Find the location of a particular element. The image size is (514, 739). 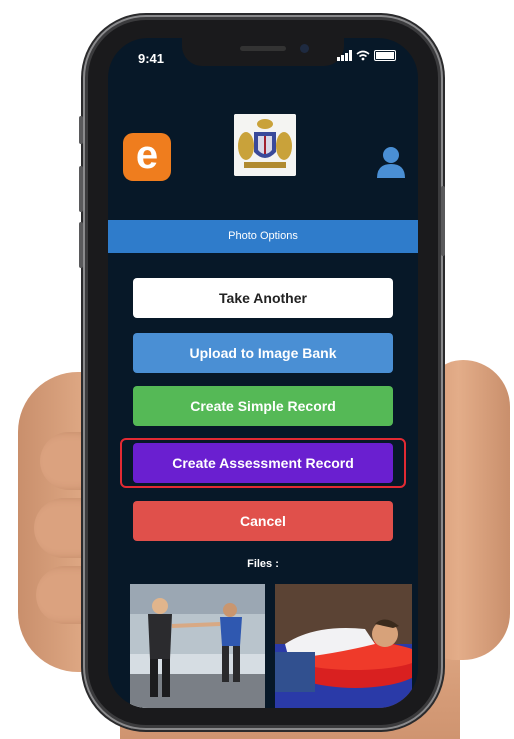

front-camera is located at coordinates (304, 48).